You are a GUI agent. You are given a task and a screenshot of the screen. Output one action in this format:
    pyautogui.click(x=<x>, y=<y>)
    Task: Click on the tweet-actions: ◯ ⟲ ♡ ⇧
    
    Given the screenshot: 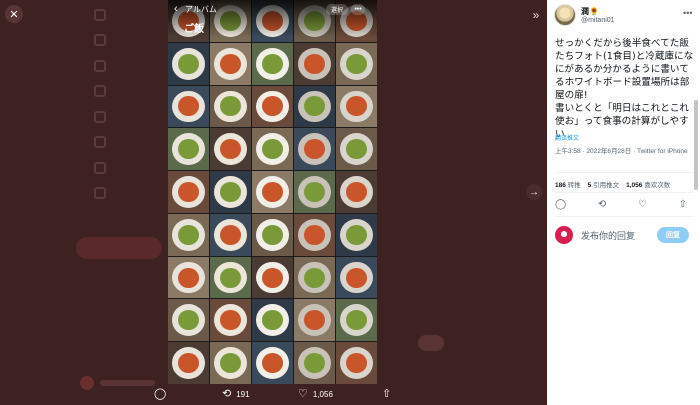 What is the action you would take?
    pyautogui.click(x=621, y=204)
    